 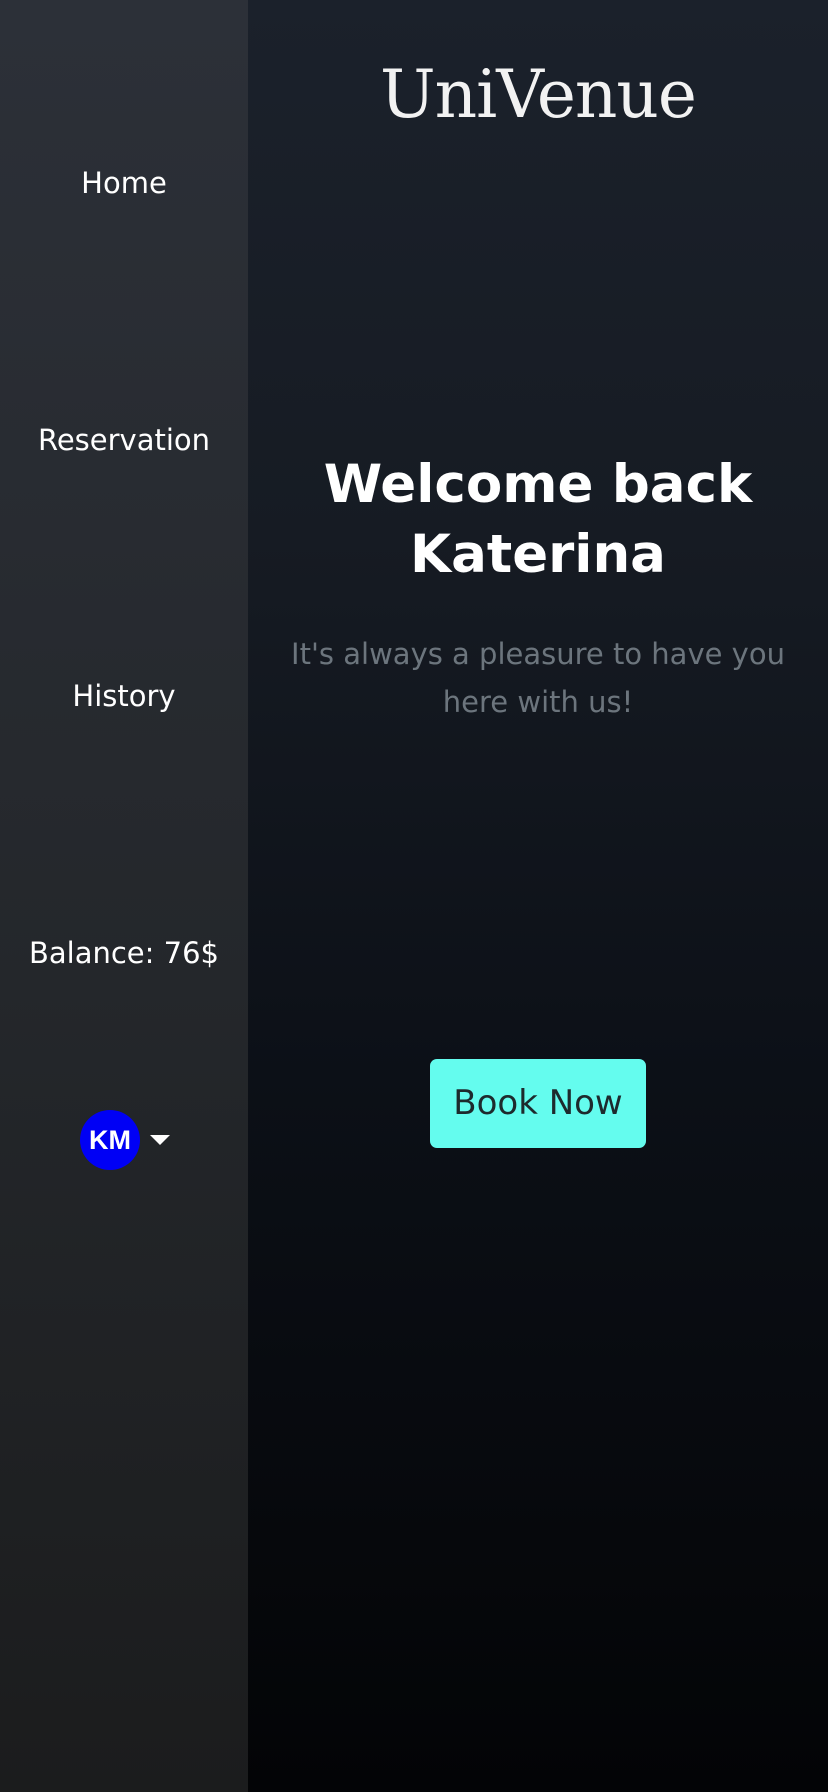 What do you see at coordinates (124, 183) in the screenshot?
I see `sidebar-item-home: Home` at bounding box center [124, 183].